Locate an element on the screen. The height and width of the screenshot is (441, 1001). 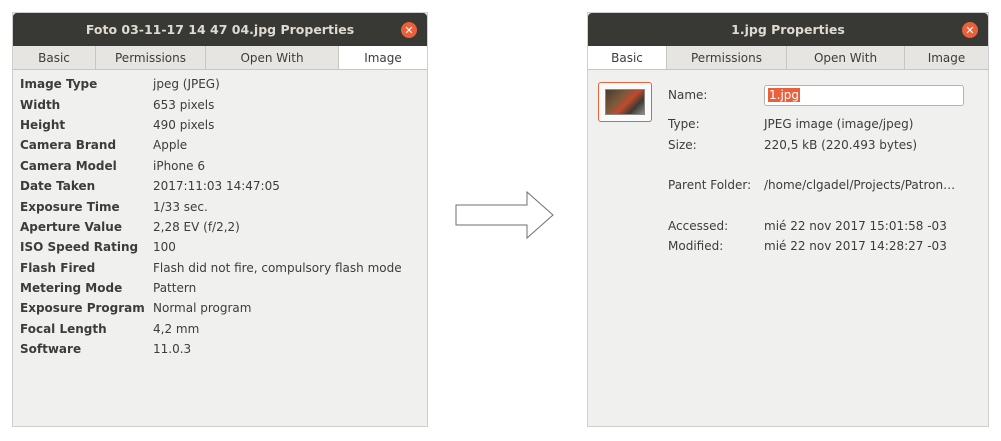
property-value: 100 is located at coordinates (164, 247).